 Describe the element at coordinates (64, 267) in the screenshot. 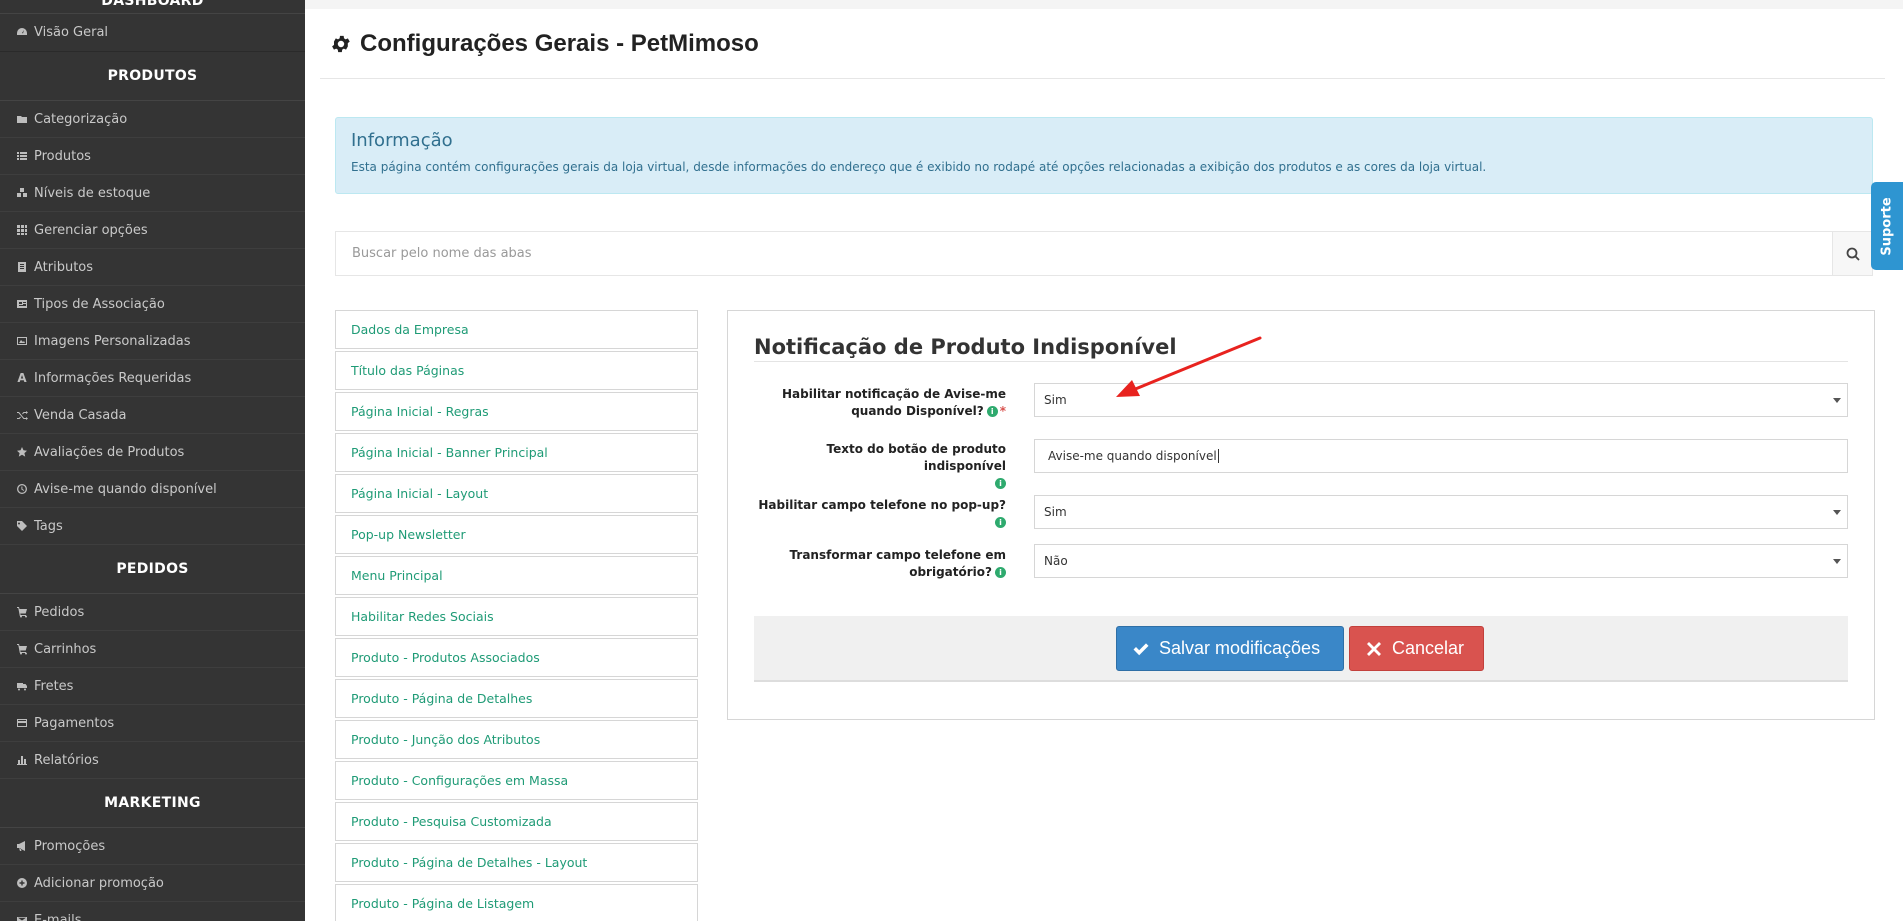

I see `sidebar-item-label: Atributos` at that location.